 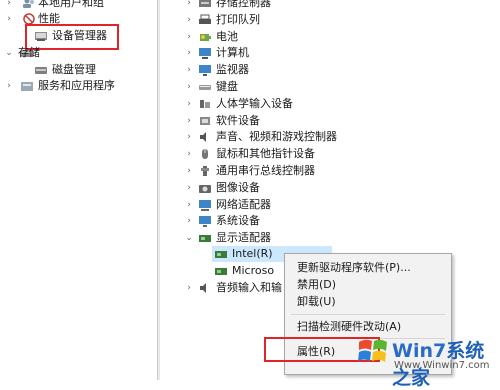 I want to click on usb-icon, so click(x=205, y=171).